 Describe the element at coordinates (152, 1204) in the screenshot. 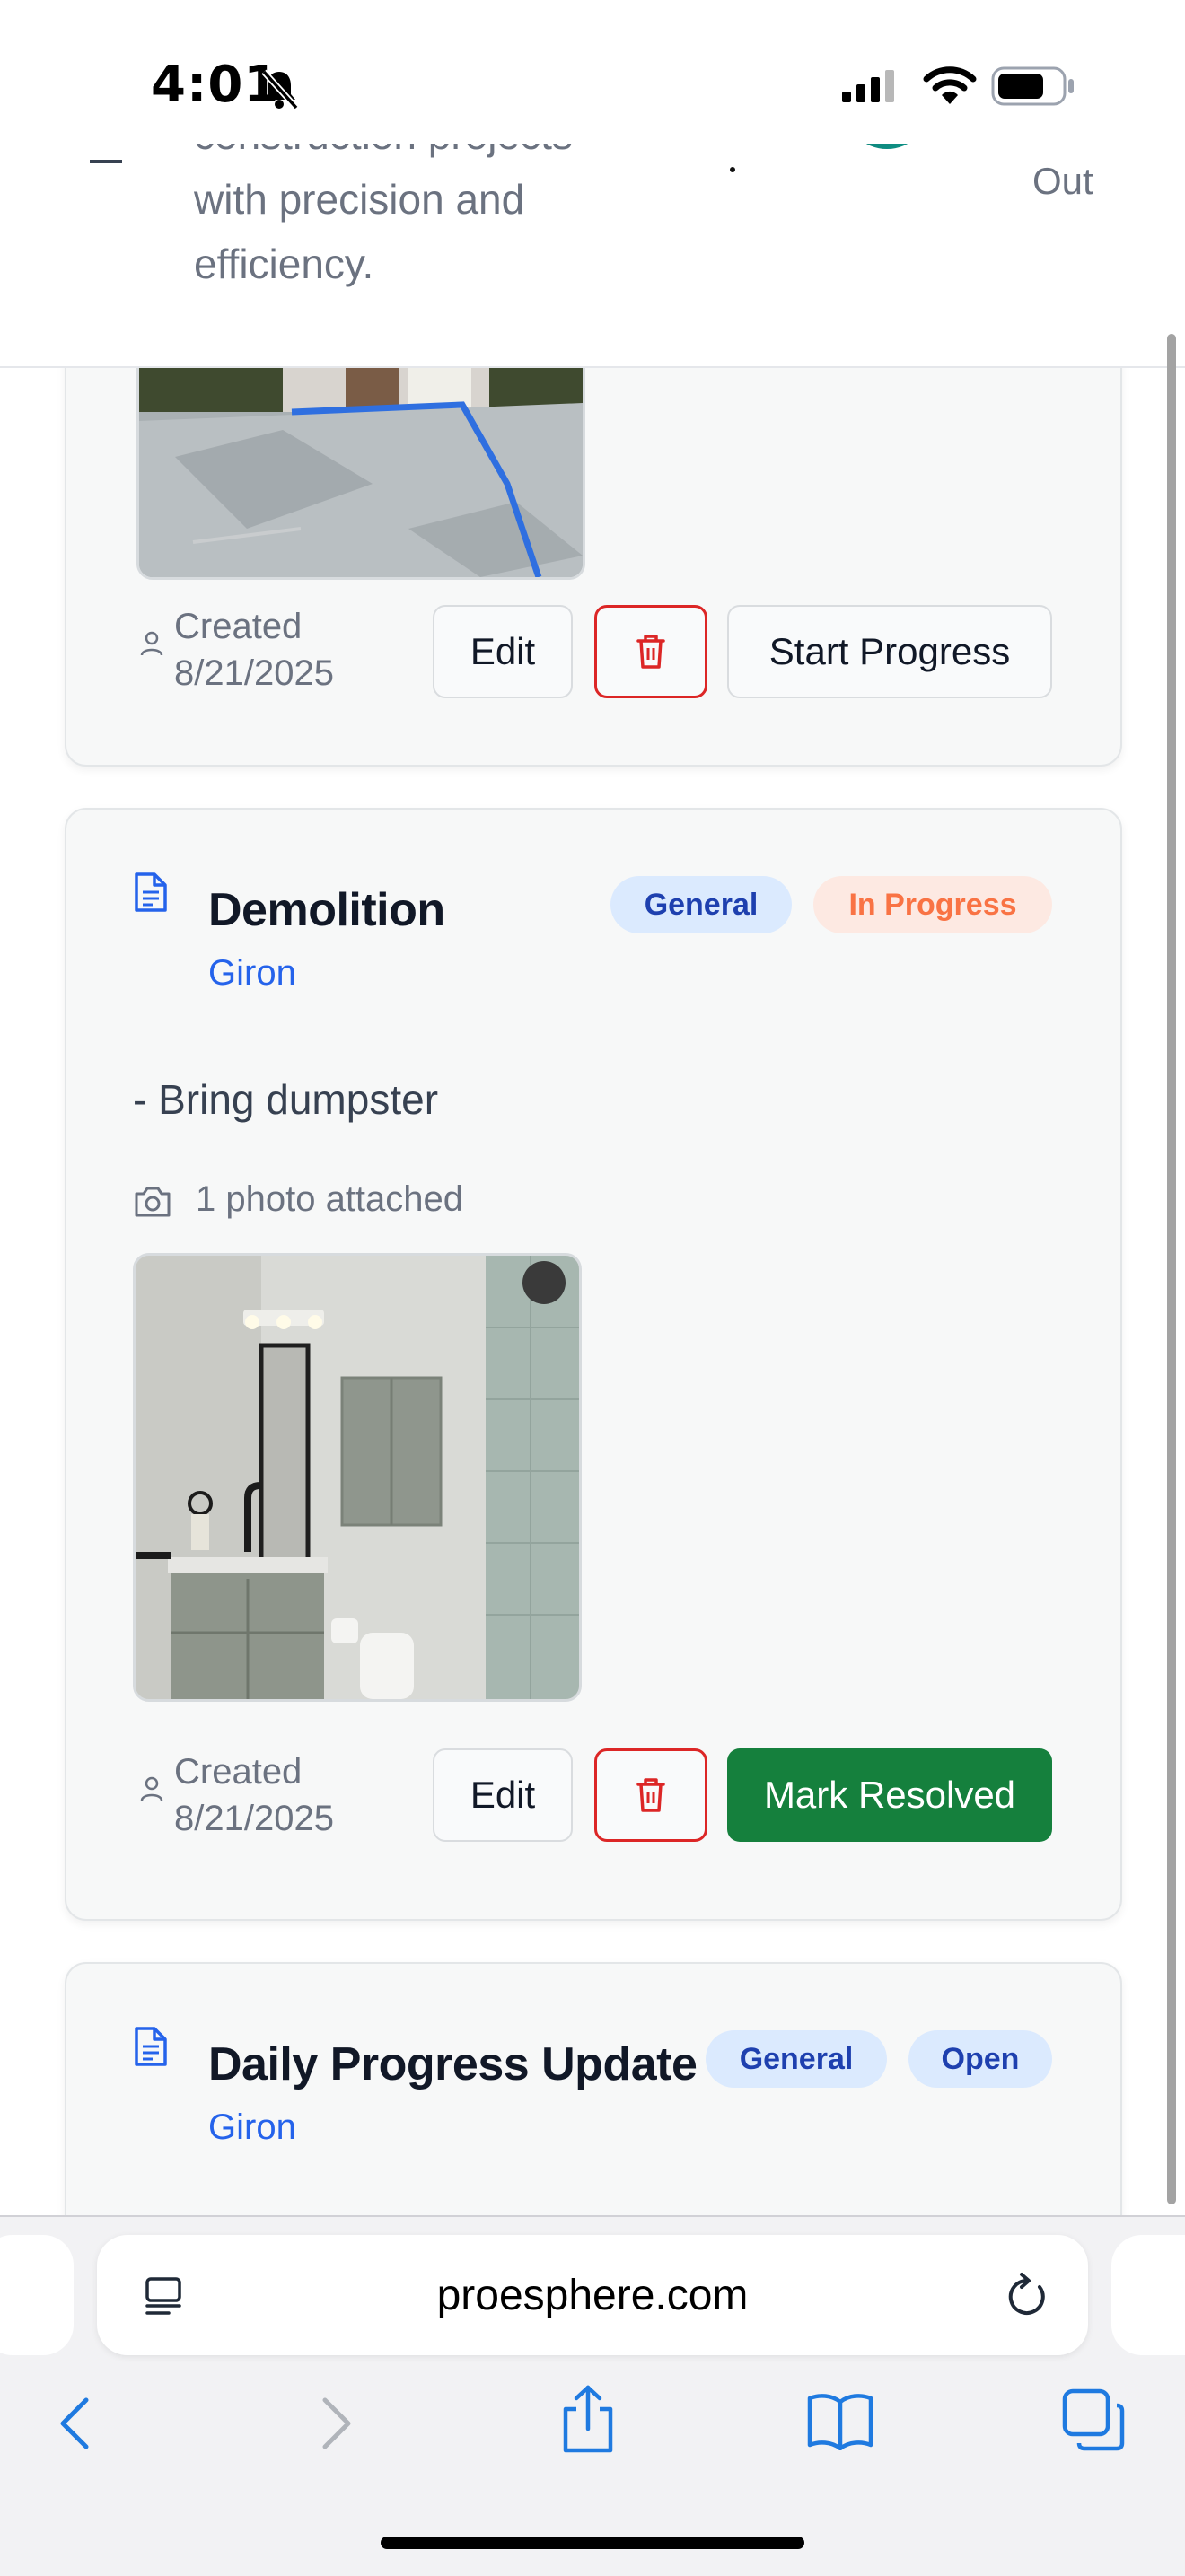

I see `camera-icon` at that location.